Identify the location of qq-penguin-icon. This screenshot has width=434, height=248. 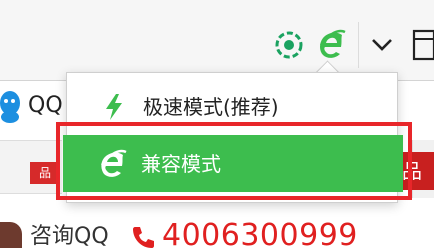
(12, 107).